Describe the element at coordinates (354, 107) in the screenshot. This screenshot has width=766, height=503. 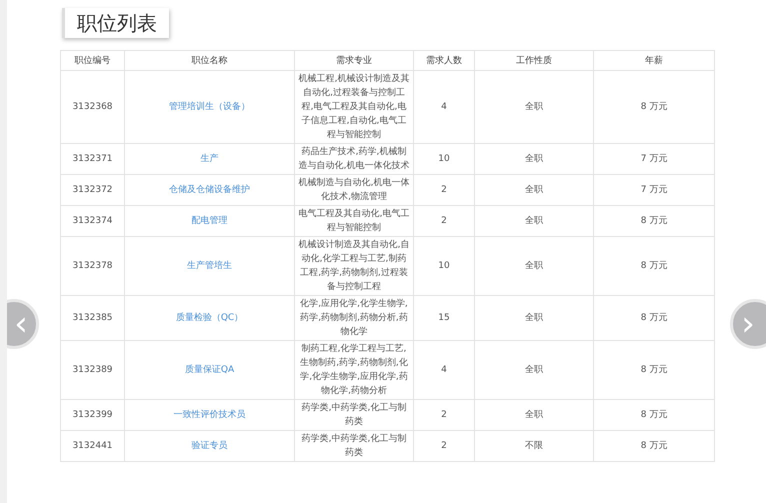
I see `table-cell: 机械工程,机械设计制造及其自动化,过程装备与控制工程,电气工程及其自动化,电子信息工程,自动化,电气工程与智能控制` at that location.